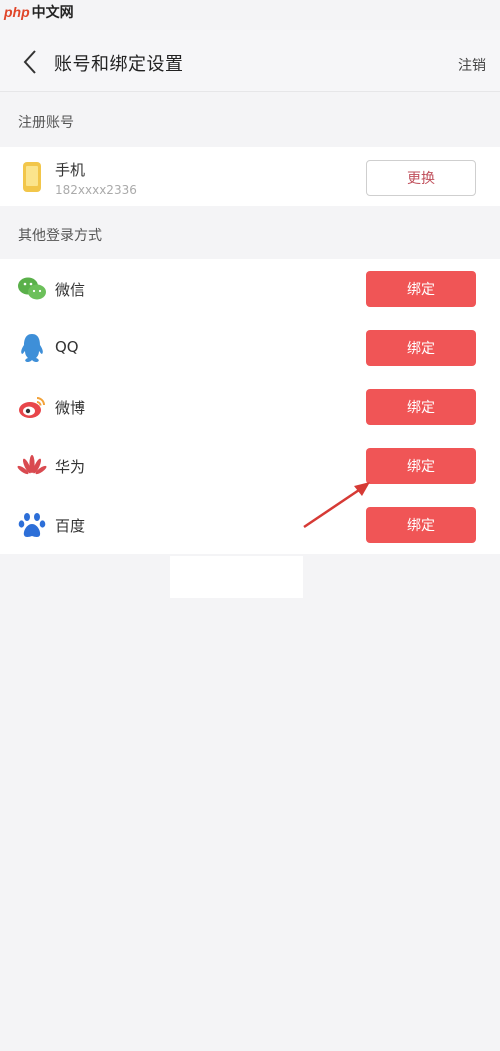 The width and height of the screenshot is (500, 1051). I want to click on annotation-arrow-icon, so click(336, 505).